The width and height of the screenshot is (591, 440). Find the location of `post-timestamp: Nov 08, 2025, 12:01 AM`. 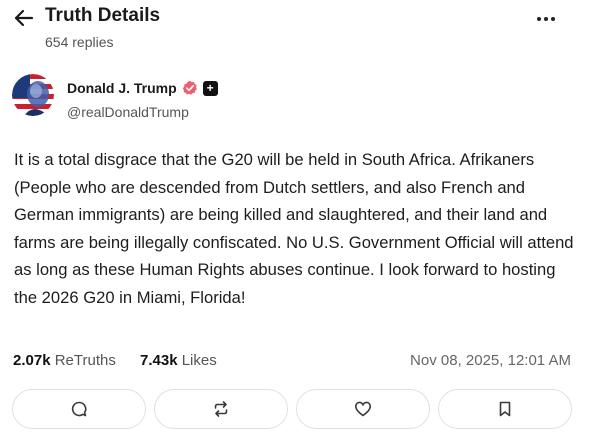

post-timestamp: Nov 08, 2025, 12:01 AM is located at coordinates (490, 360).